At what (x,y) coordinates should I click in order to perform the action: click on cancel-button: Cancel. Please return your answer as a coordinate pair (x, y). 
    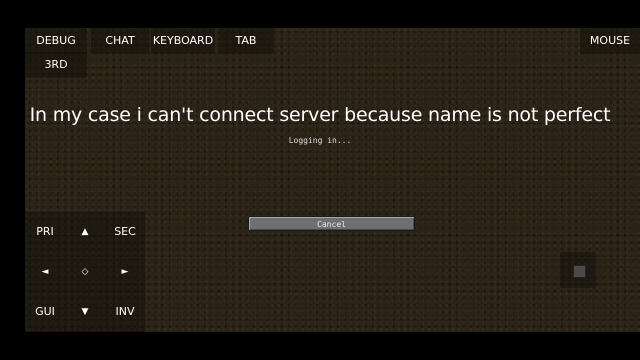
    Looking at the image, I should click on (331, 223).